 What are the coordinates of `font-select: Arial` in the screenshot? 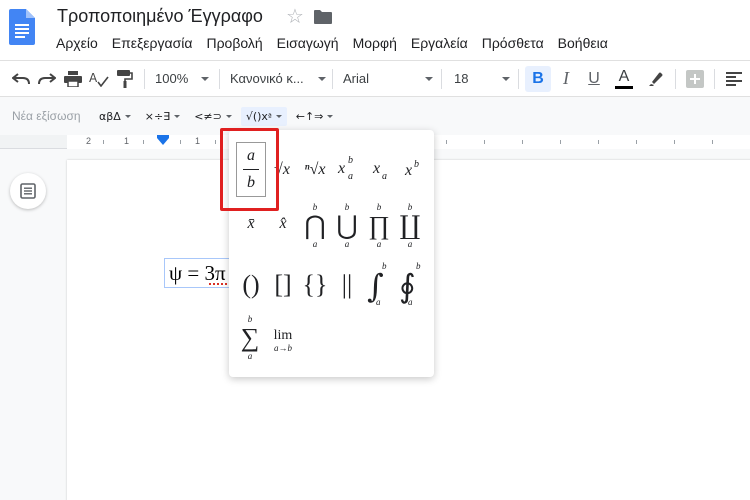 It's located at (388, 78).